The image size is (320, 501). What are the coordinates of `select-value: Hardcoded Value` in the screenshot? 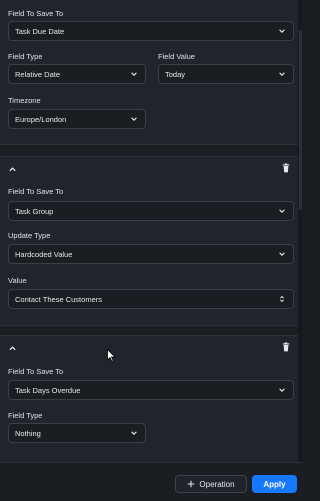 It's located at (44, 254).